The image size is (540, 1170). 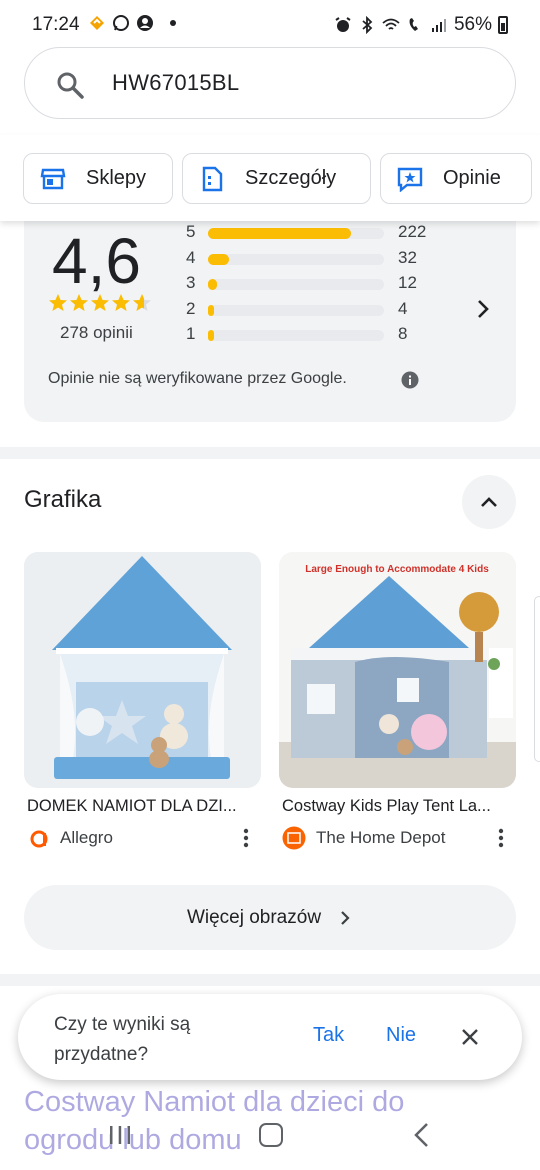 I want to click on feedback-yes-button: Tak, so click(x=328, y=1035).